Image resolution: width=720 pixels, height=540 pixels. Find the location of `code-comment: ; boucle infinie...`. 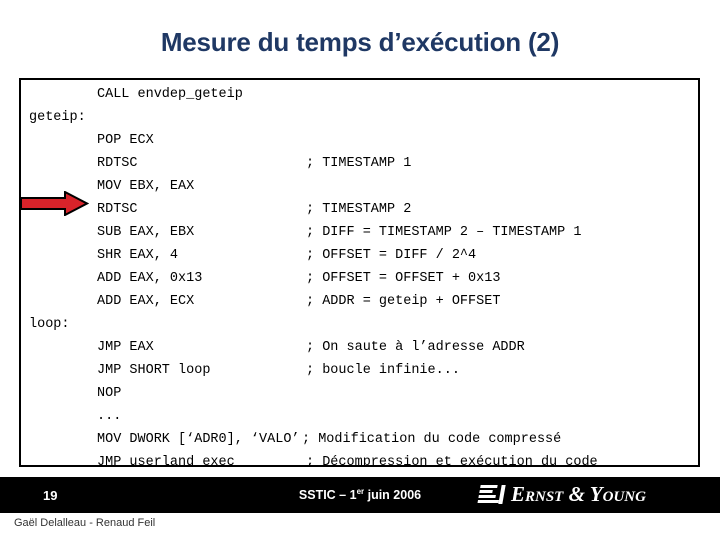

code-comment: ; boucle infinie... is located at coordinates (383, 370).